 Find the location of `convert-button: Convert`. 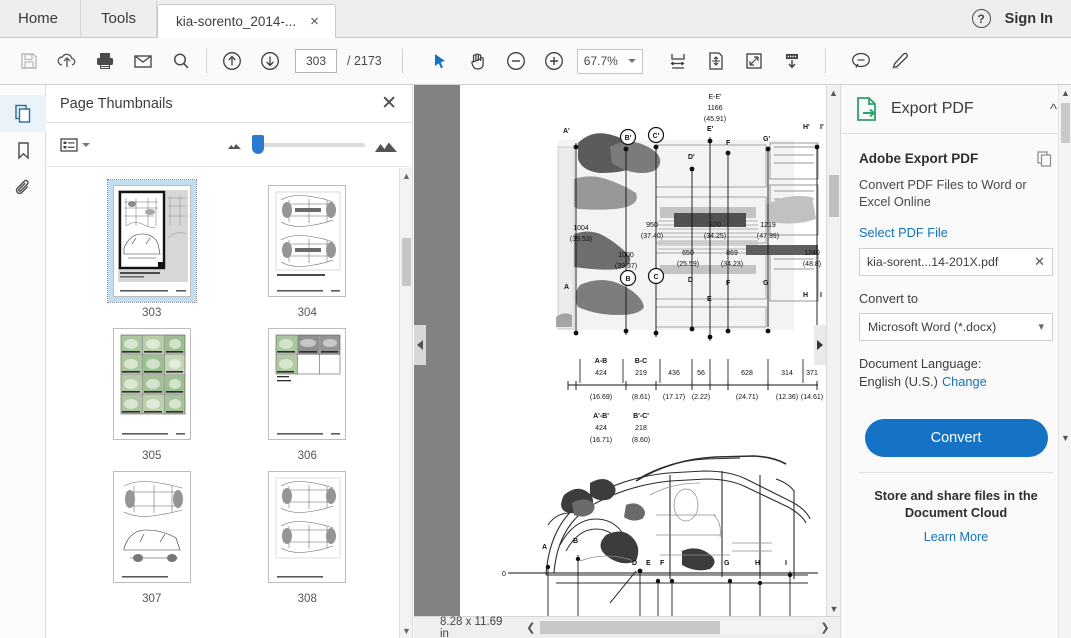

convert-button: Convert is located at coordinates (956, 437).